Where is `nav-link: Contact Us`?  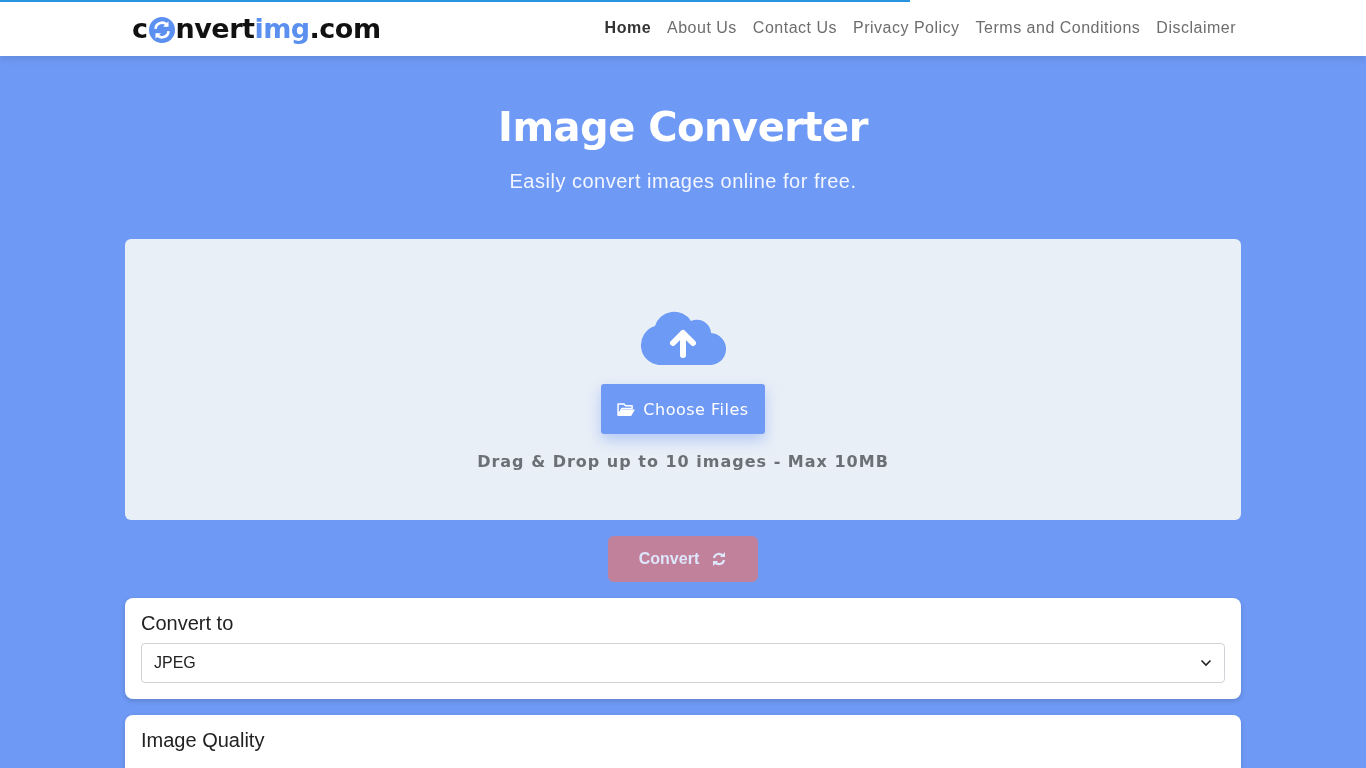 nav-link: Contact Us is located at coordinates (794, 28).